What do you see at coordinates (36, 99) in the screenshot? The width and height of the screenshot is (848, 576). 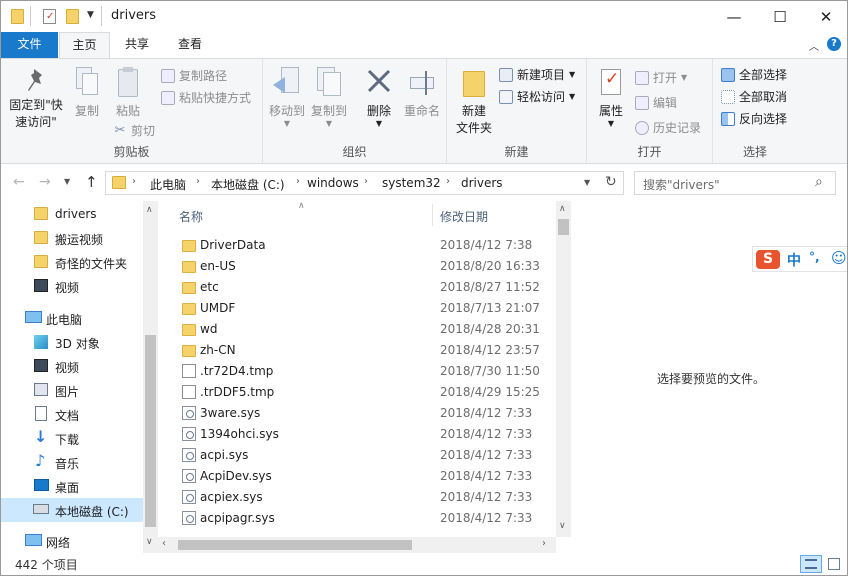 I see `pin-quick-access-button: 固定到"快 速访问"` at bounding box center [36, 99].